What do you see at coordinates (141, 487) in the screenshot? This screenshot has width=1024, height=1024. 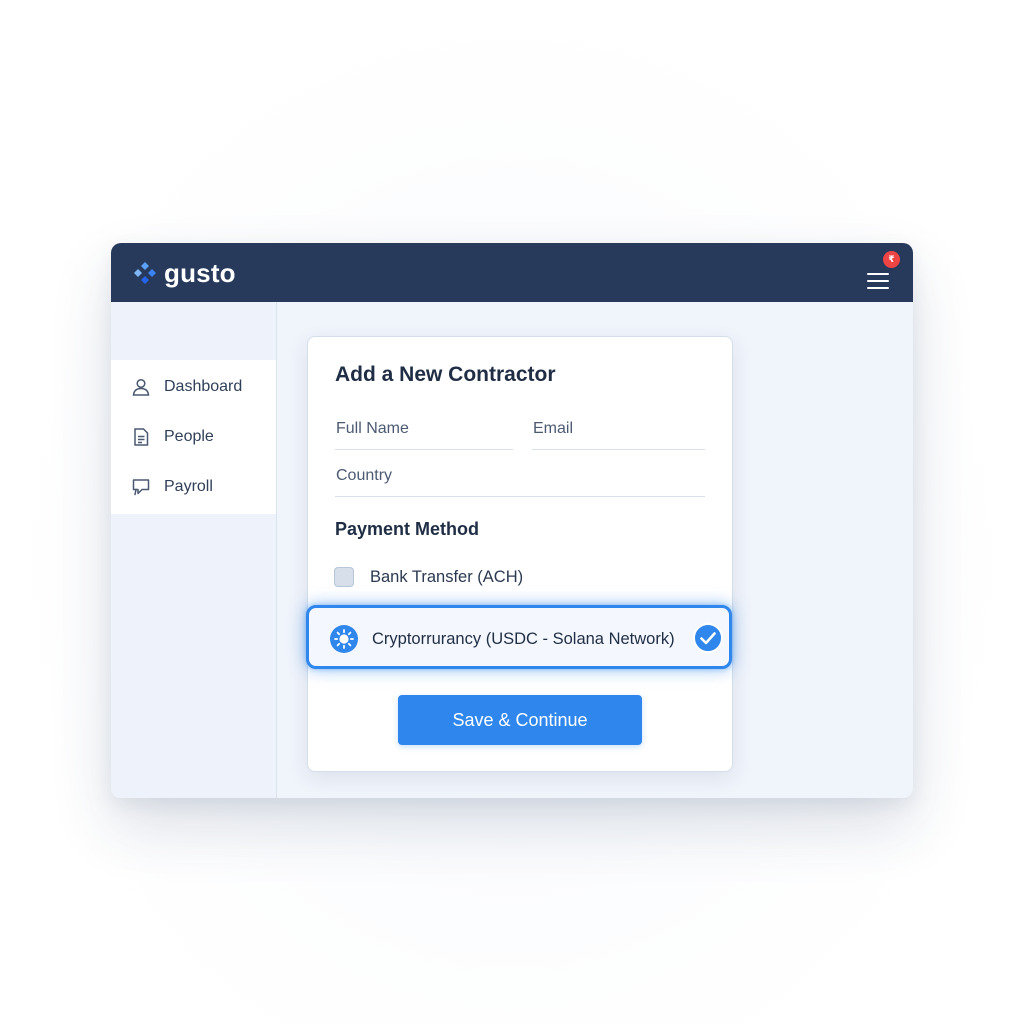 I see `chat-bubble-icon` at bounding box center [141, 487].